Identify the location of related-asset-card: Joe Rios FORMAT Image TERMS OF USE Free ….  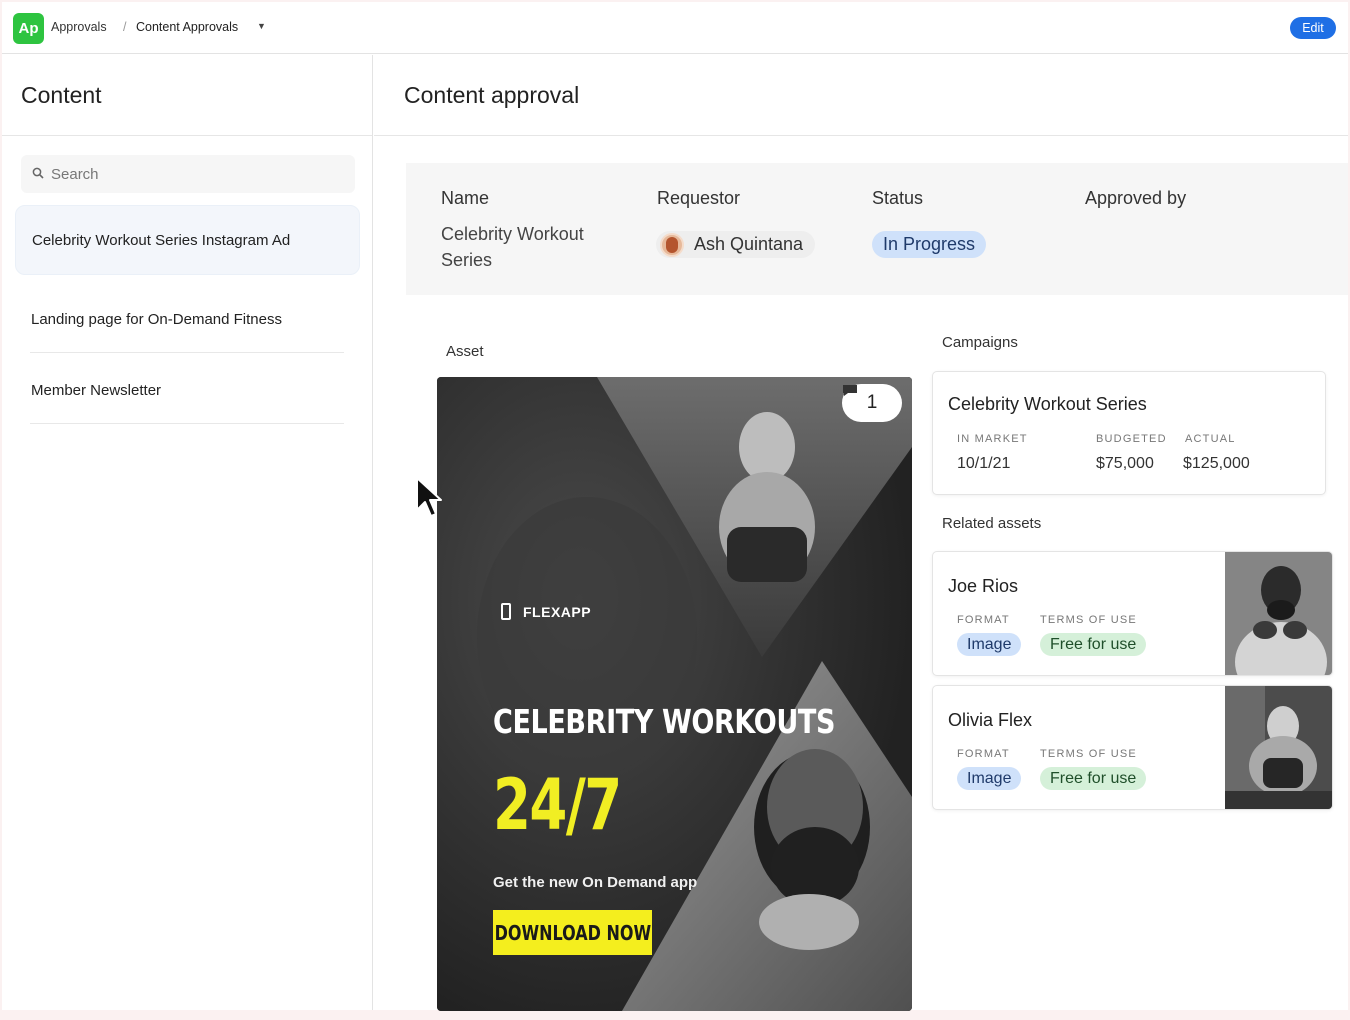
(1132, 613).